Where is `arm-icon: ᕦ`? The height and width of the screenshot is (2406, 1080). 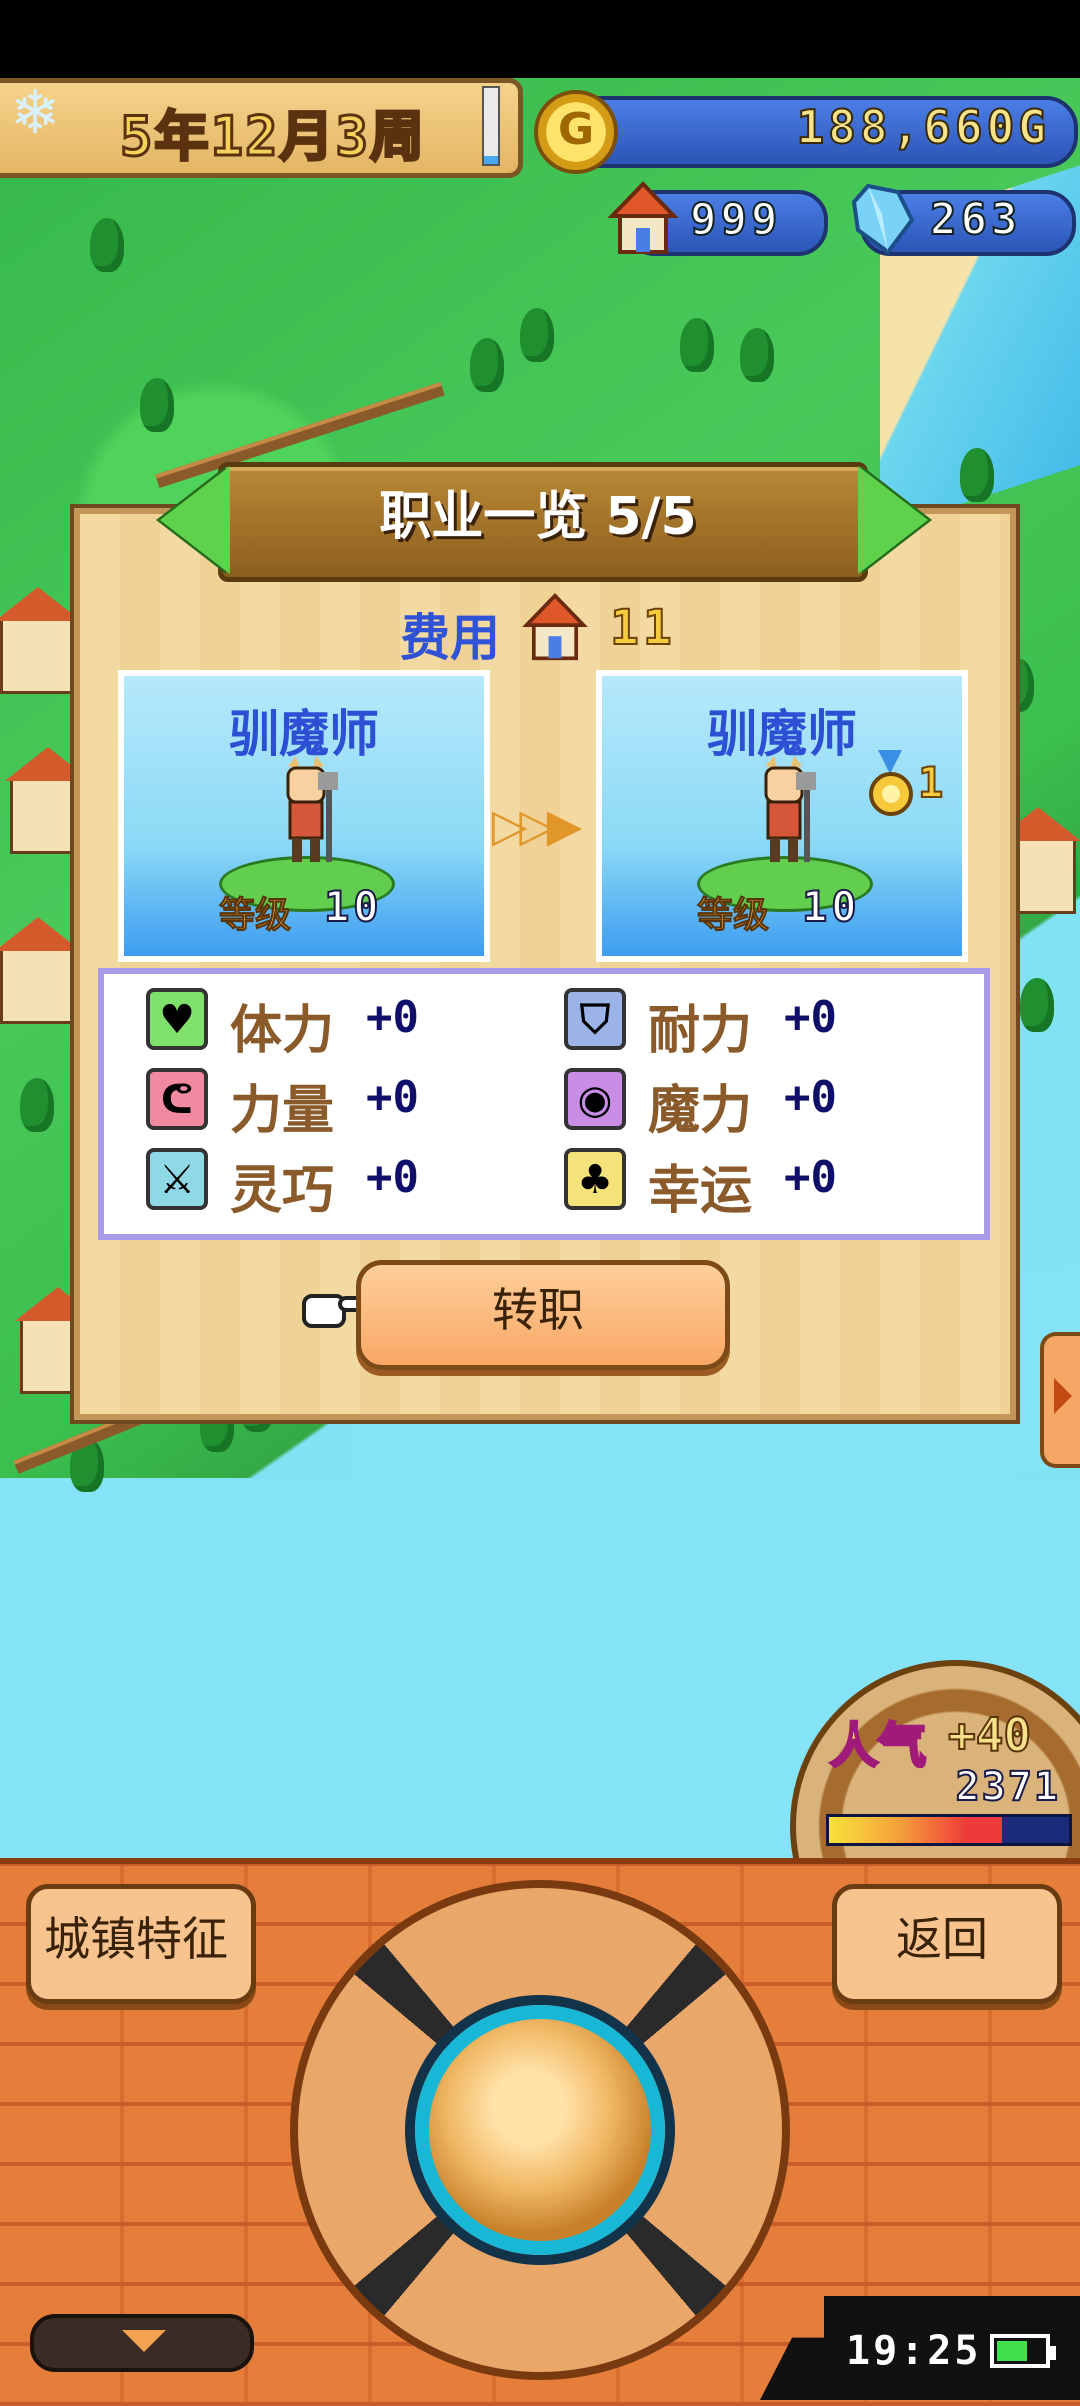
arm-icon: ᕦ is located at coordinates (177, 1099).